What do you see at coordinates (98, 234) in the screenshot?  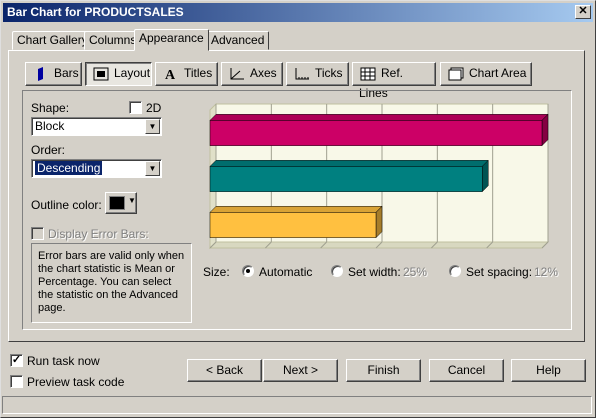 I see `error-bars-label: Display Error Bars:` at bounding box center [98, 234].